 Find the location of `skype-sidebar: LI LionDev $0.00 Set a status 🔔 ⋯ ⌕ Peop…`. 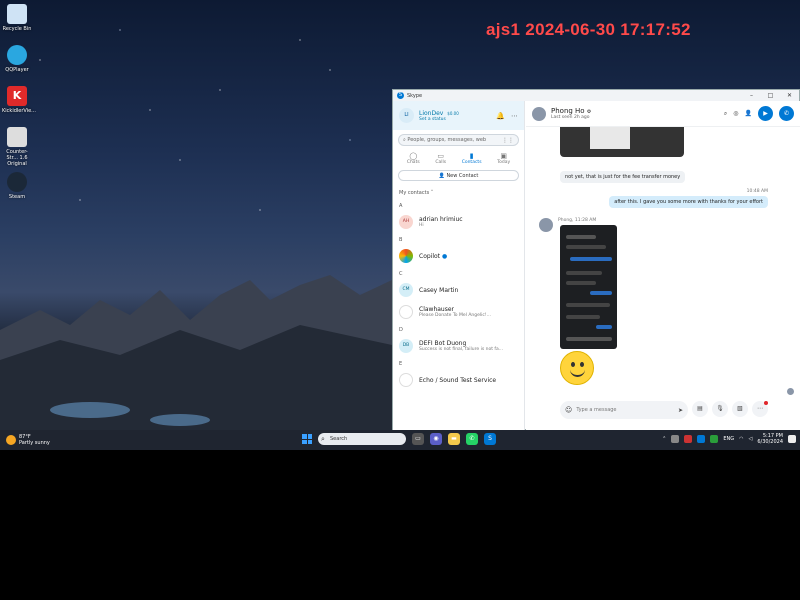

skype-sidebar: LI LionDev $0.00 Set a status 🔔 ⋯ ⌕ Peop… is located at coordinates (459, 265).